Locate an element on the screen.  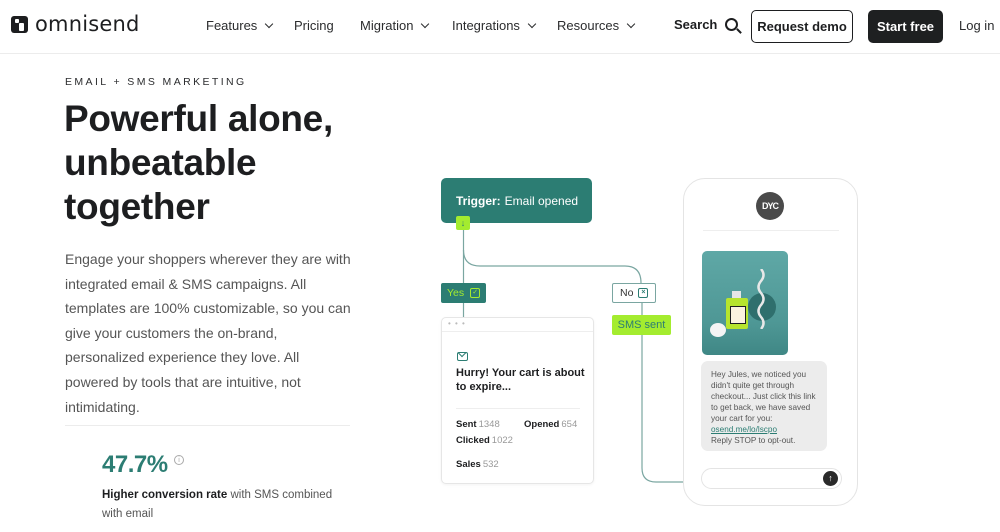
search-button: Search is located at coordinates (706, 24).